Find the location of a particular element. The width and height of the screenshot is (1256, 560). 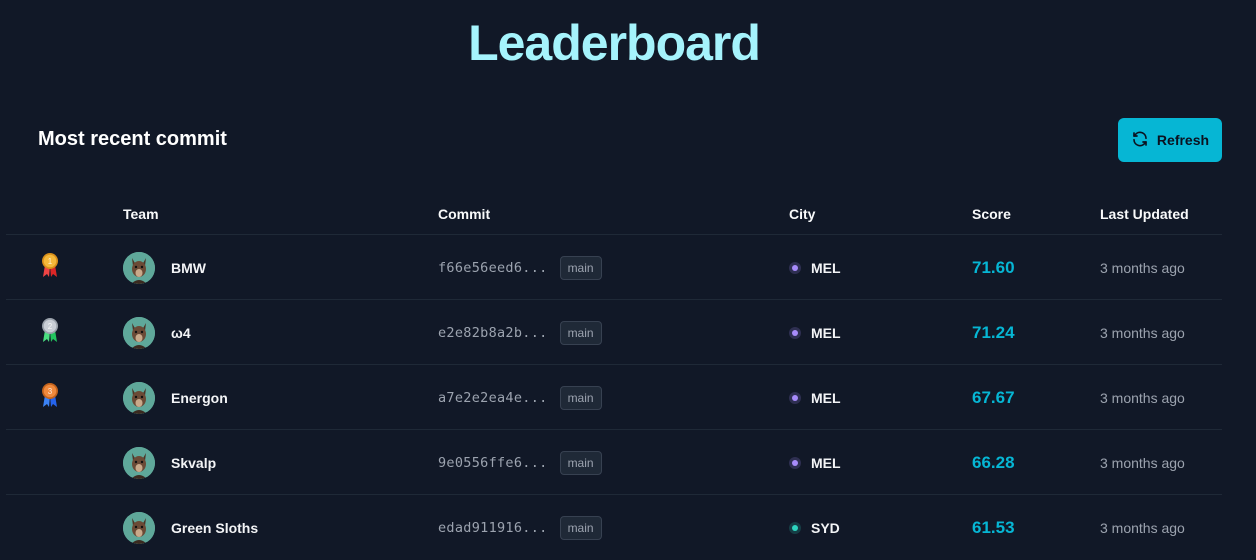

team-name: Green Sloths is located at coordinates (214, 528).